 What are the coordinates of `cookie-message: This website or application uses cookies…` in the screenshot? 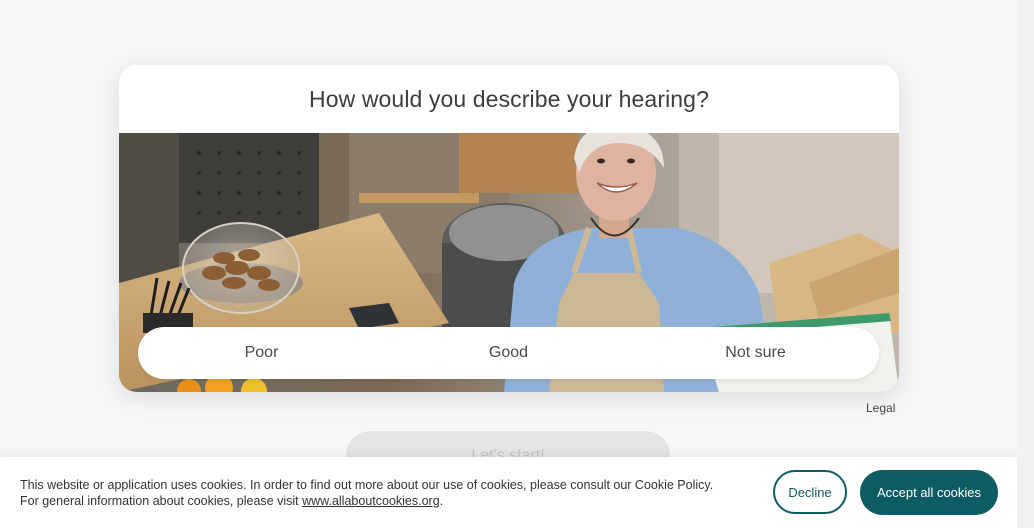 It's located at (370, 493).